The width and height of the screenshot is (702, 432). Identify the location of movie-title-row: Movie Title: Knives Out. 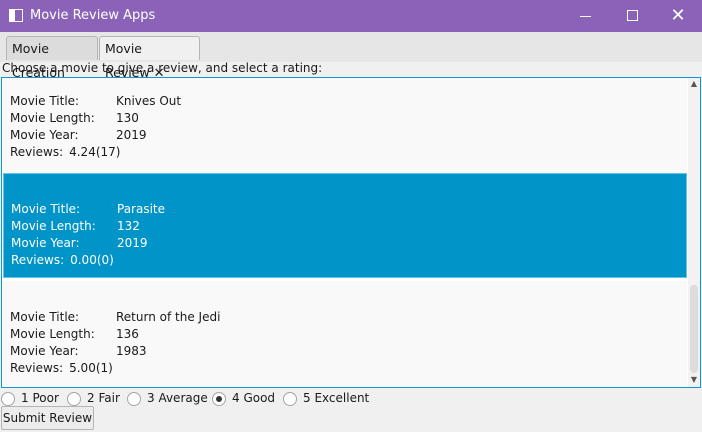
(95, 101).